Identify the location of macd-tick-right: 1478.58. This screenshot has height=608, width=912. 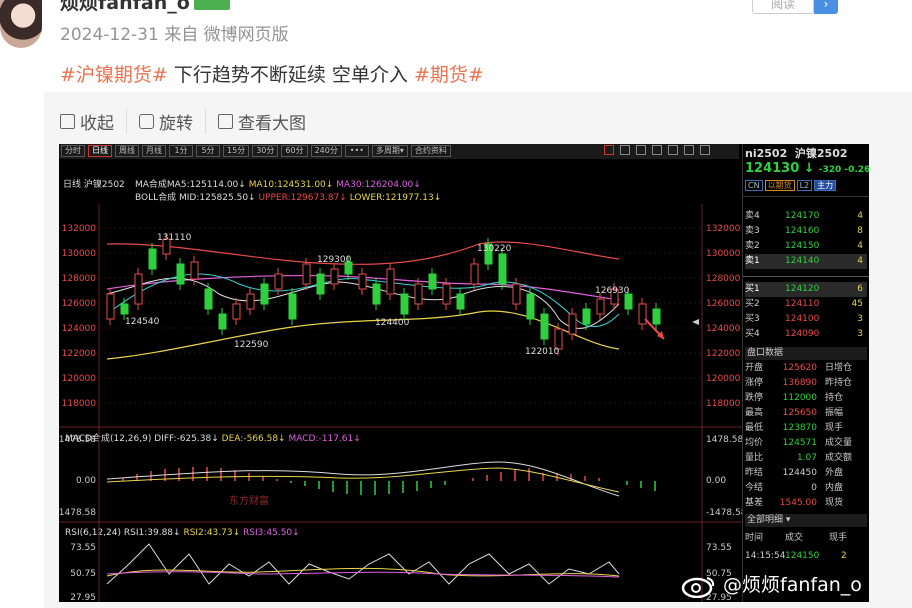
(724, 440).